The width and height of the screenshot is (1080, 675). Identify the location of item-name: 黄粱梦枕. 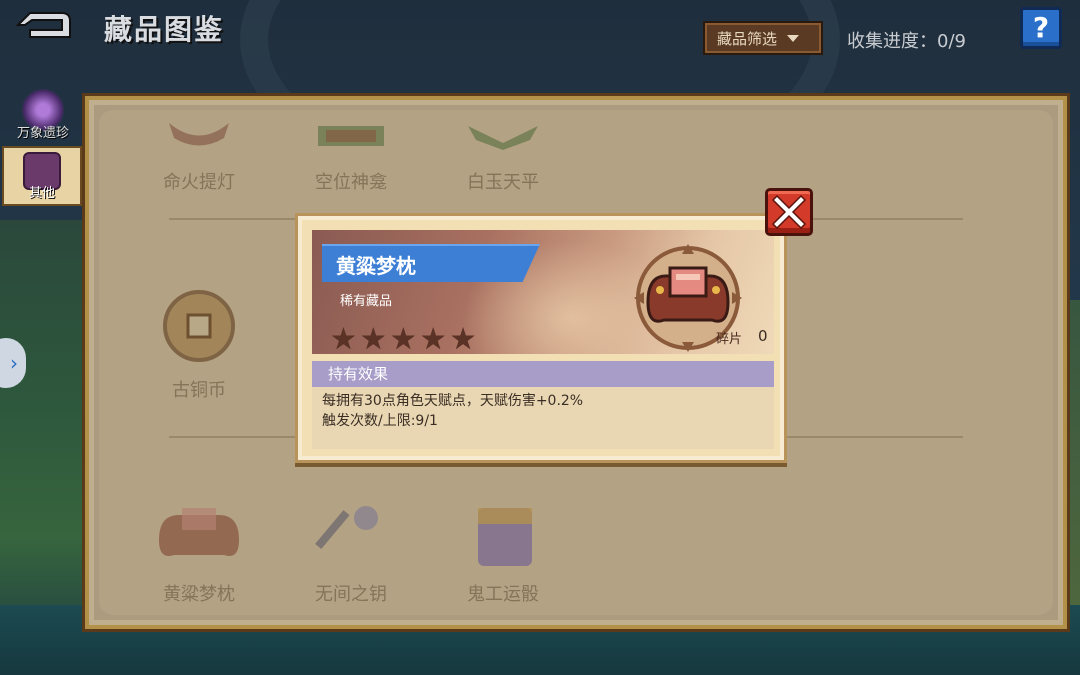
(376, 266).